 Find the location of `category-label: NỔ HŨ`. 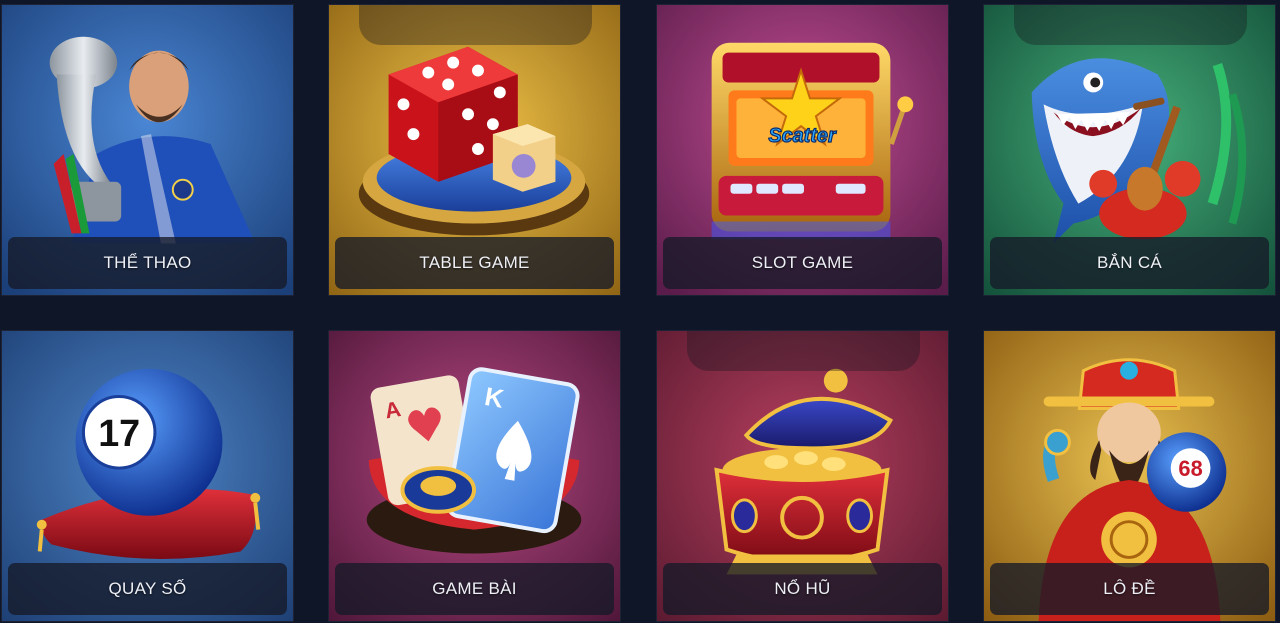

category-label: NỔ HŨ is located at coordinates (802, 588).